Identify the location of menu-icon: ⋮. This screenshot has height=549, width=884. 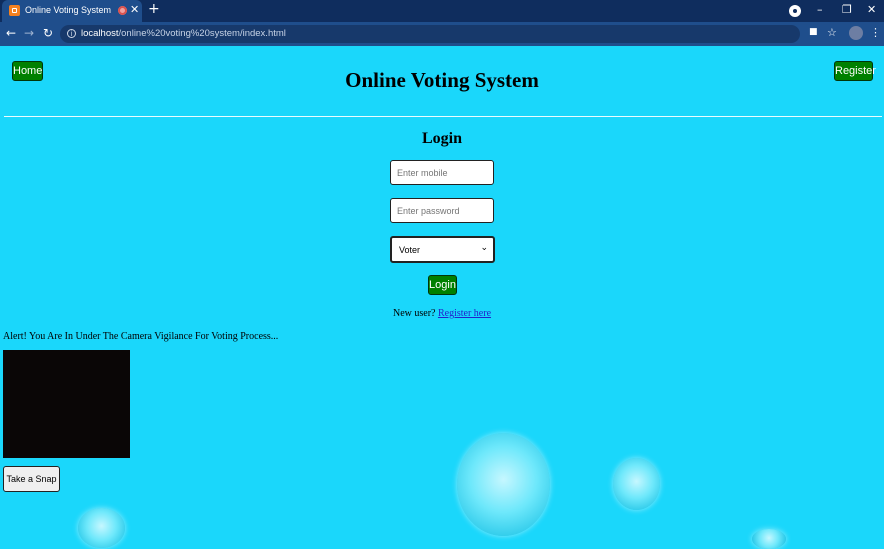
(875, 32).